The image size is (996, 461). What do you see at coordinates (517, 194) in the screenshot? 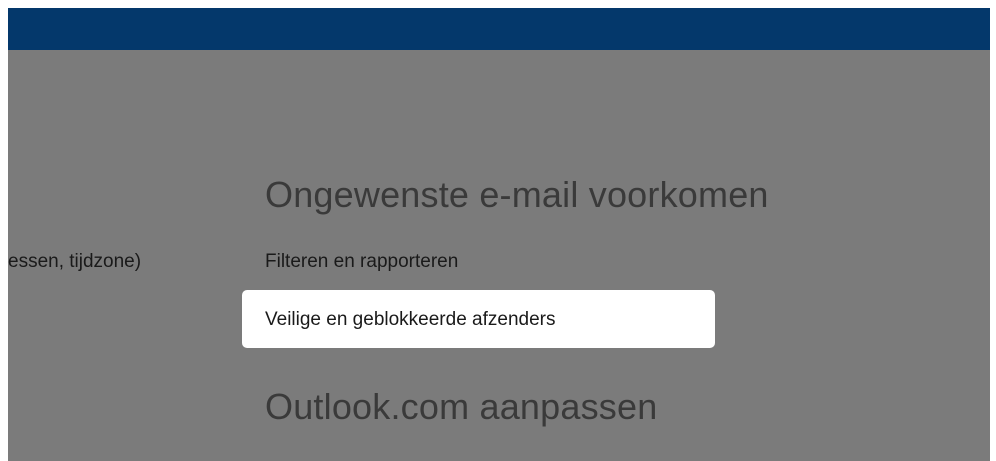
I see `section-title-junk-email: Ongewenste e-mail voorkomen` at bounding box center [517, 194].